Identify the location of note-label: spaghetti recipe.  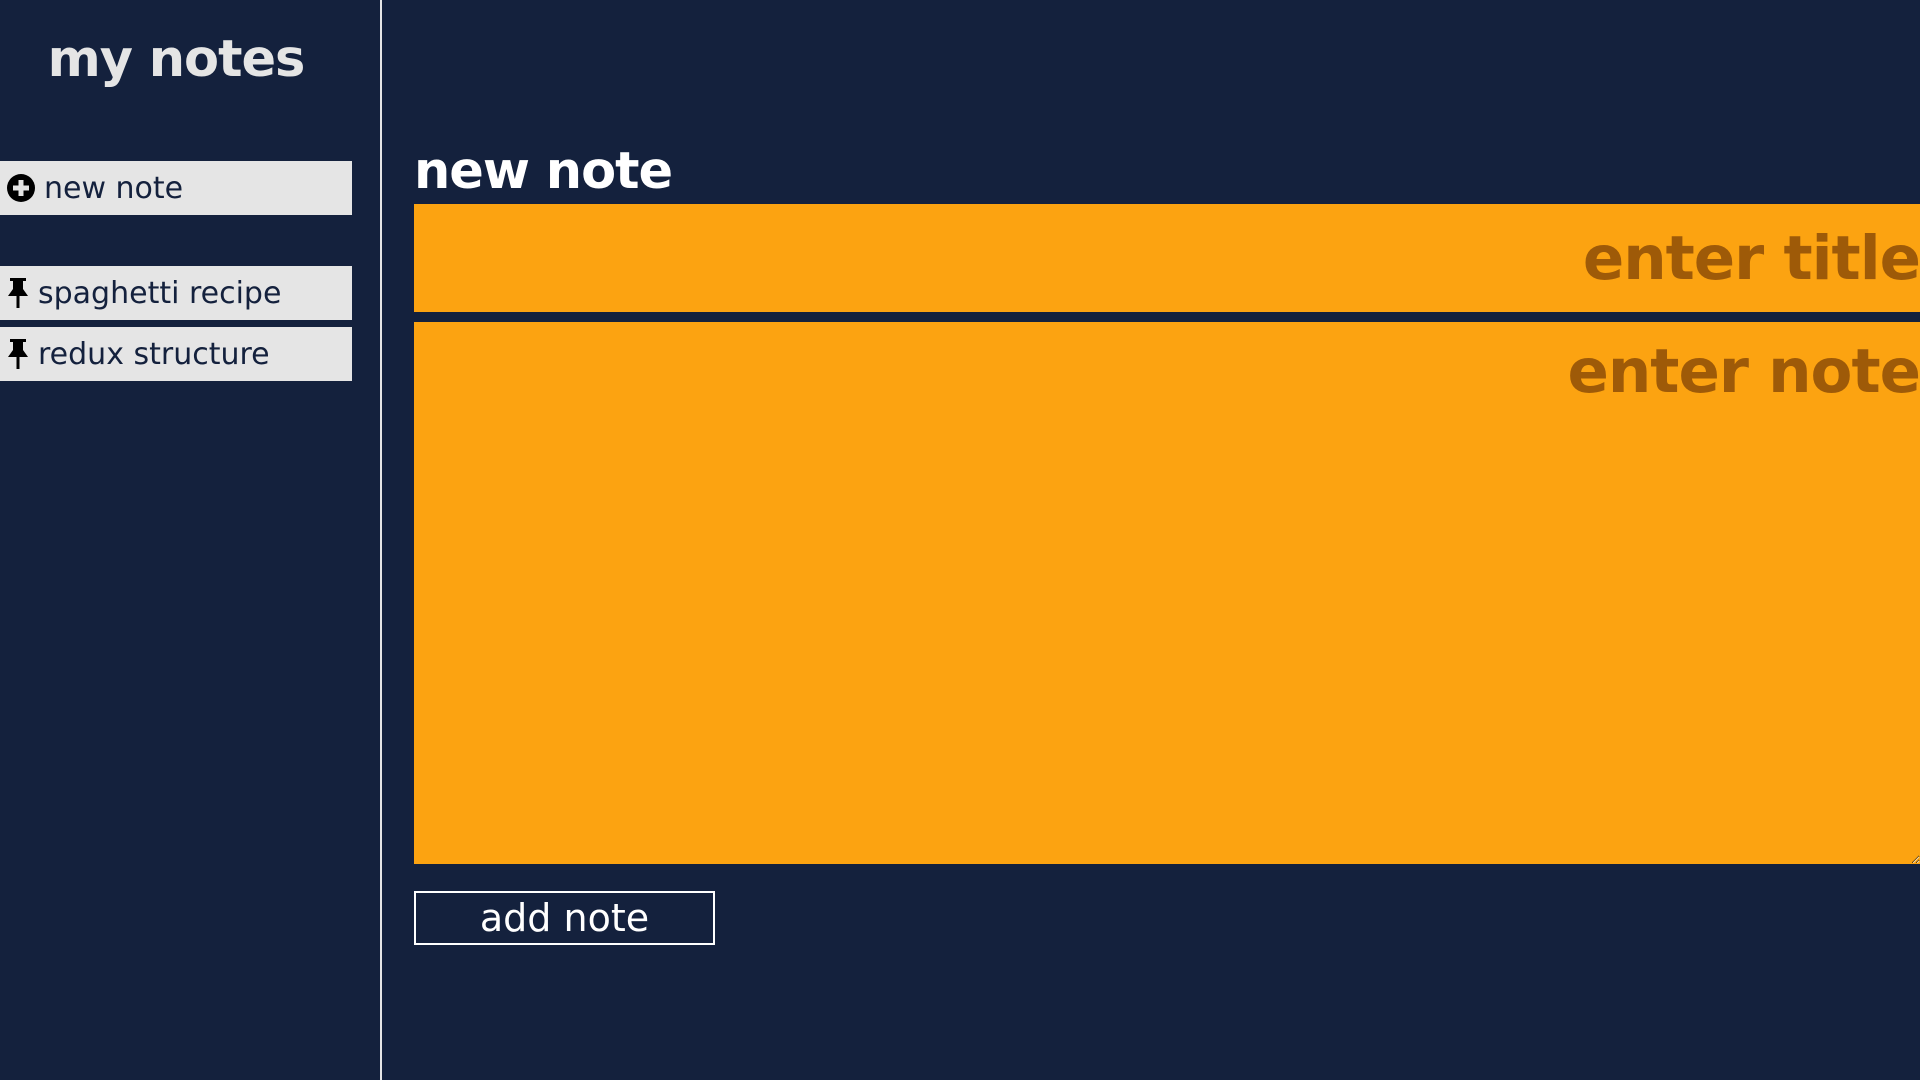
(160, 293).